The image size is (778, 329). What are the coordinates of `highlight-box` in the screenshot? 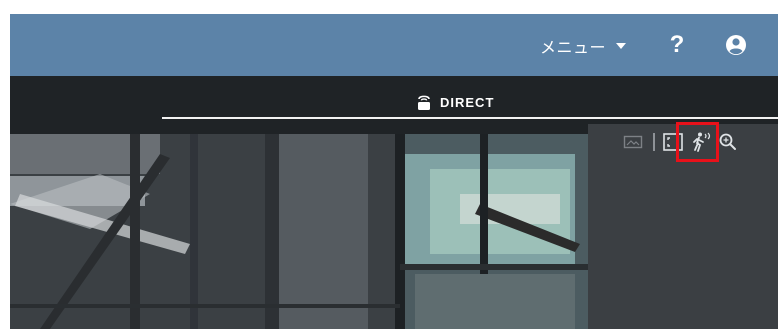 It's located at (697, 142).